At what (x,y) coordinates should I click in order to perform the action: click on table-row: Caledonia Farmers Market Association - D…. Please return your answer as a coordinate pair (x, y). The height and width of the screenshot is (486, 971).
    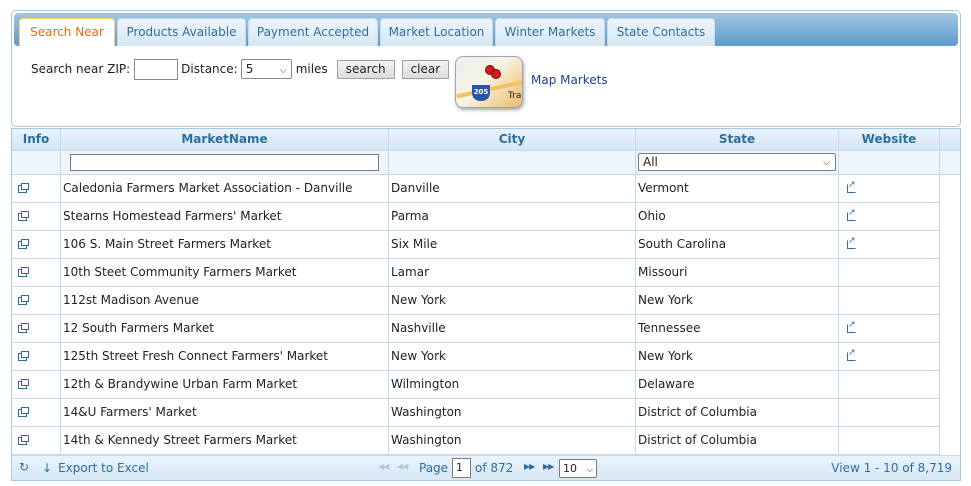
    Looking at the image, I should click on (476, 189).